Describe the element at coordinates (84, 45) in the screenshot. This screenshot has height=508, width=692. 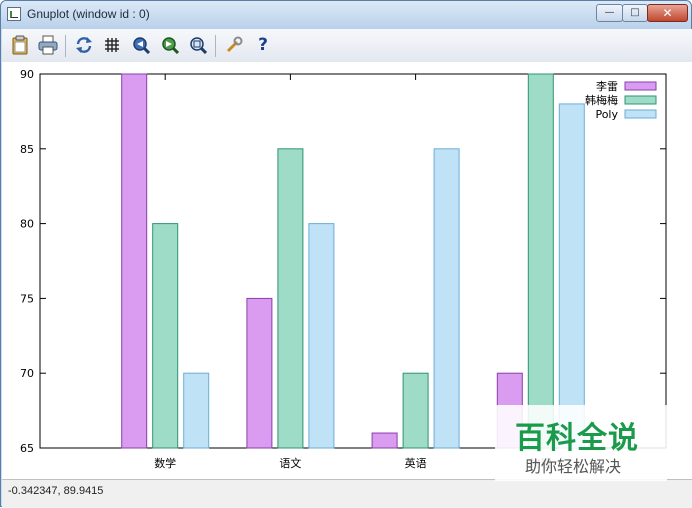
I see `replot-icon` at that location.